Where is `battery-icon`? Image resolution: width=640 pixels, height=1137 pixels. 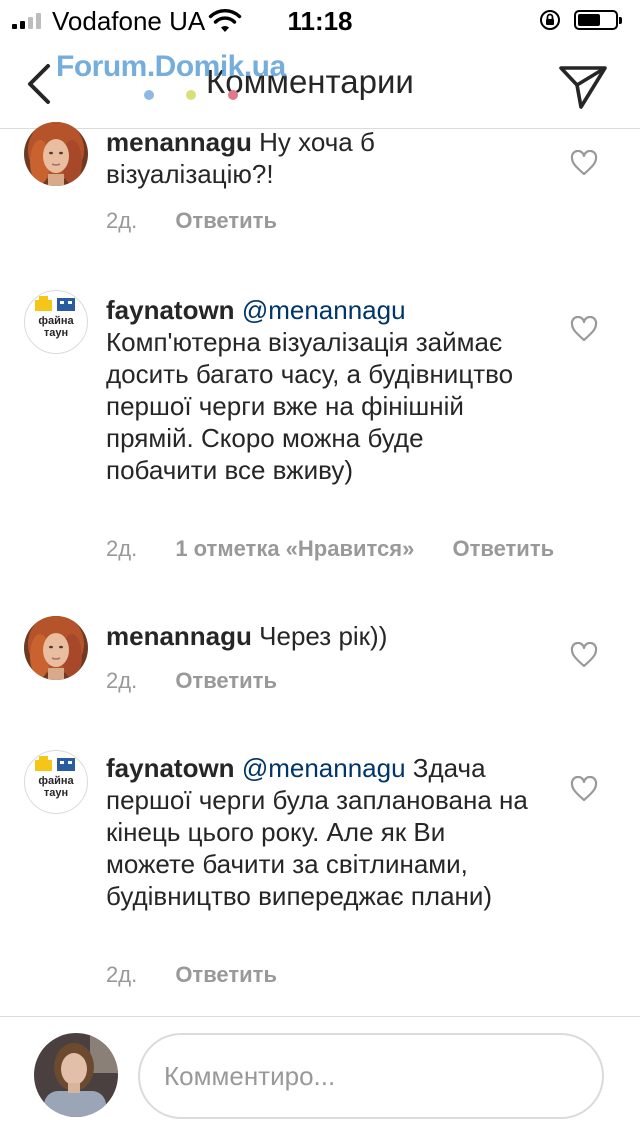
battery-icon is located at coordinates (598, 20).